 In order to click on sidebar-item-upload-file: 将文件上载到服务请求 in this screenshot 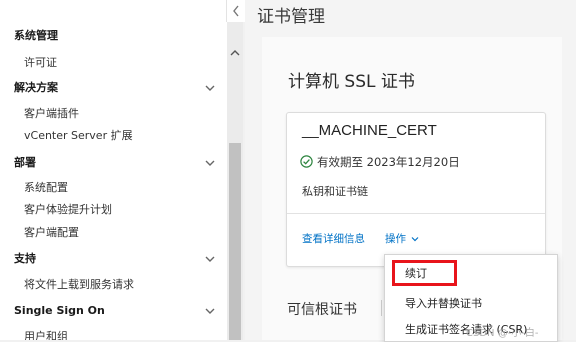, I will do `click(113, 285)`.